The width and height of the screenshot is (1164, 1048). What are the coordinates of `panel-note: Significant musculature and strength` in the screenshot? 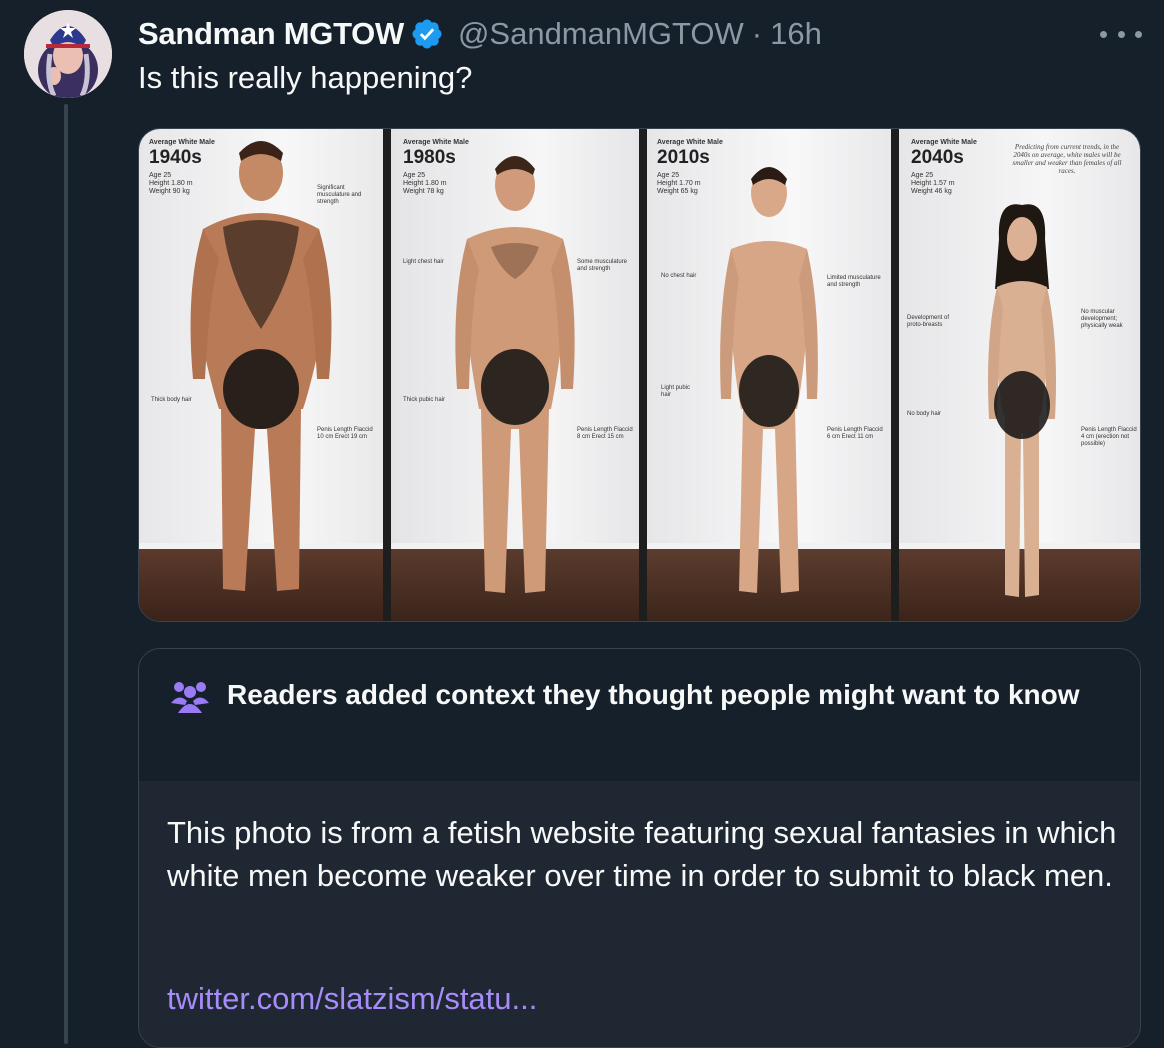 It's located at (339, 195).